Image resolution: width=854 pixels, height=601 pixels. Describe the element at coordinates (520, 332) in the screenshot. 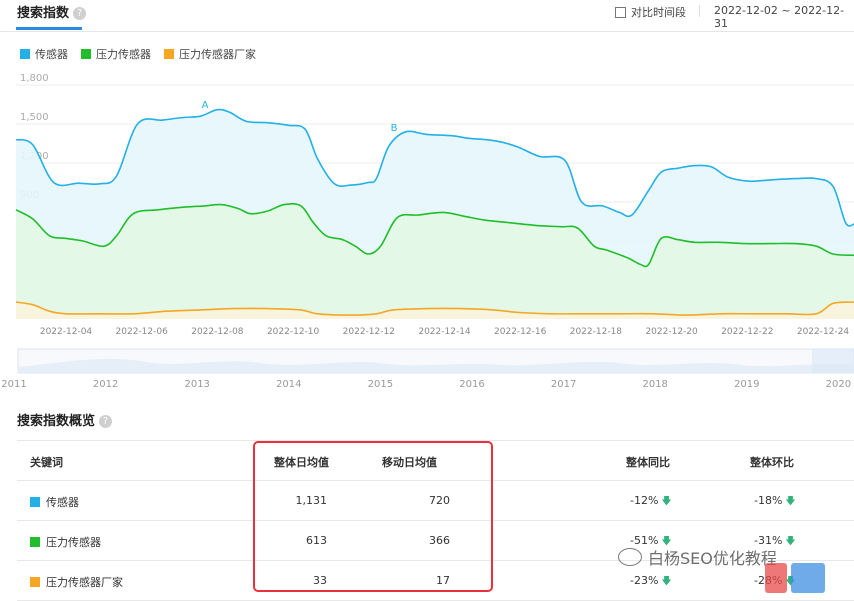

I see `x-tick-label: 2022-12-16` at that location.